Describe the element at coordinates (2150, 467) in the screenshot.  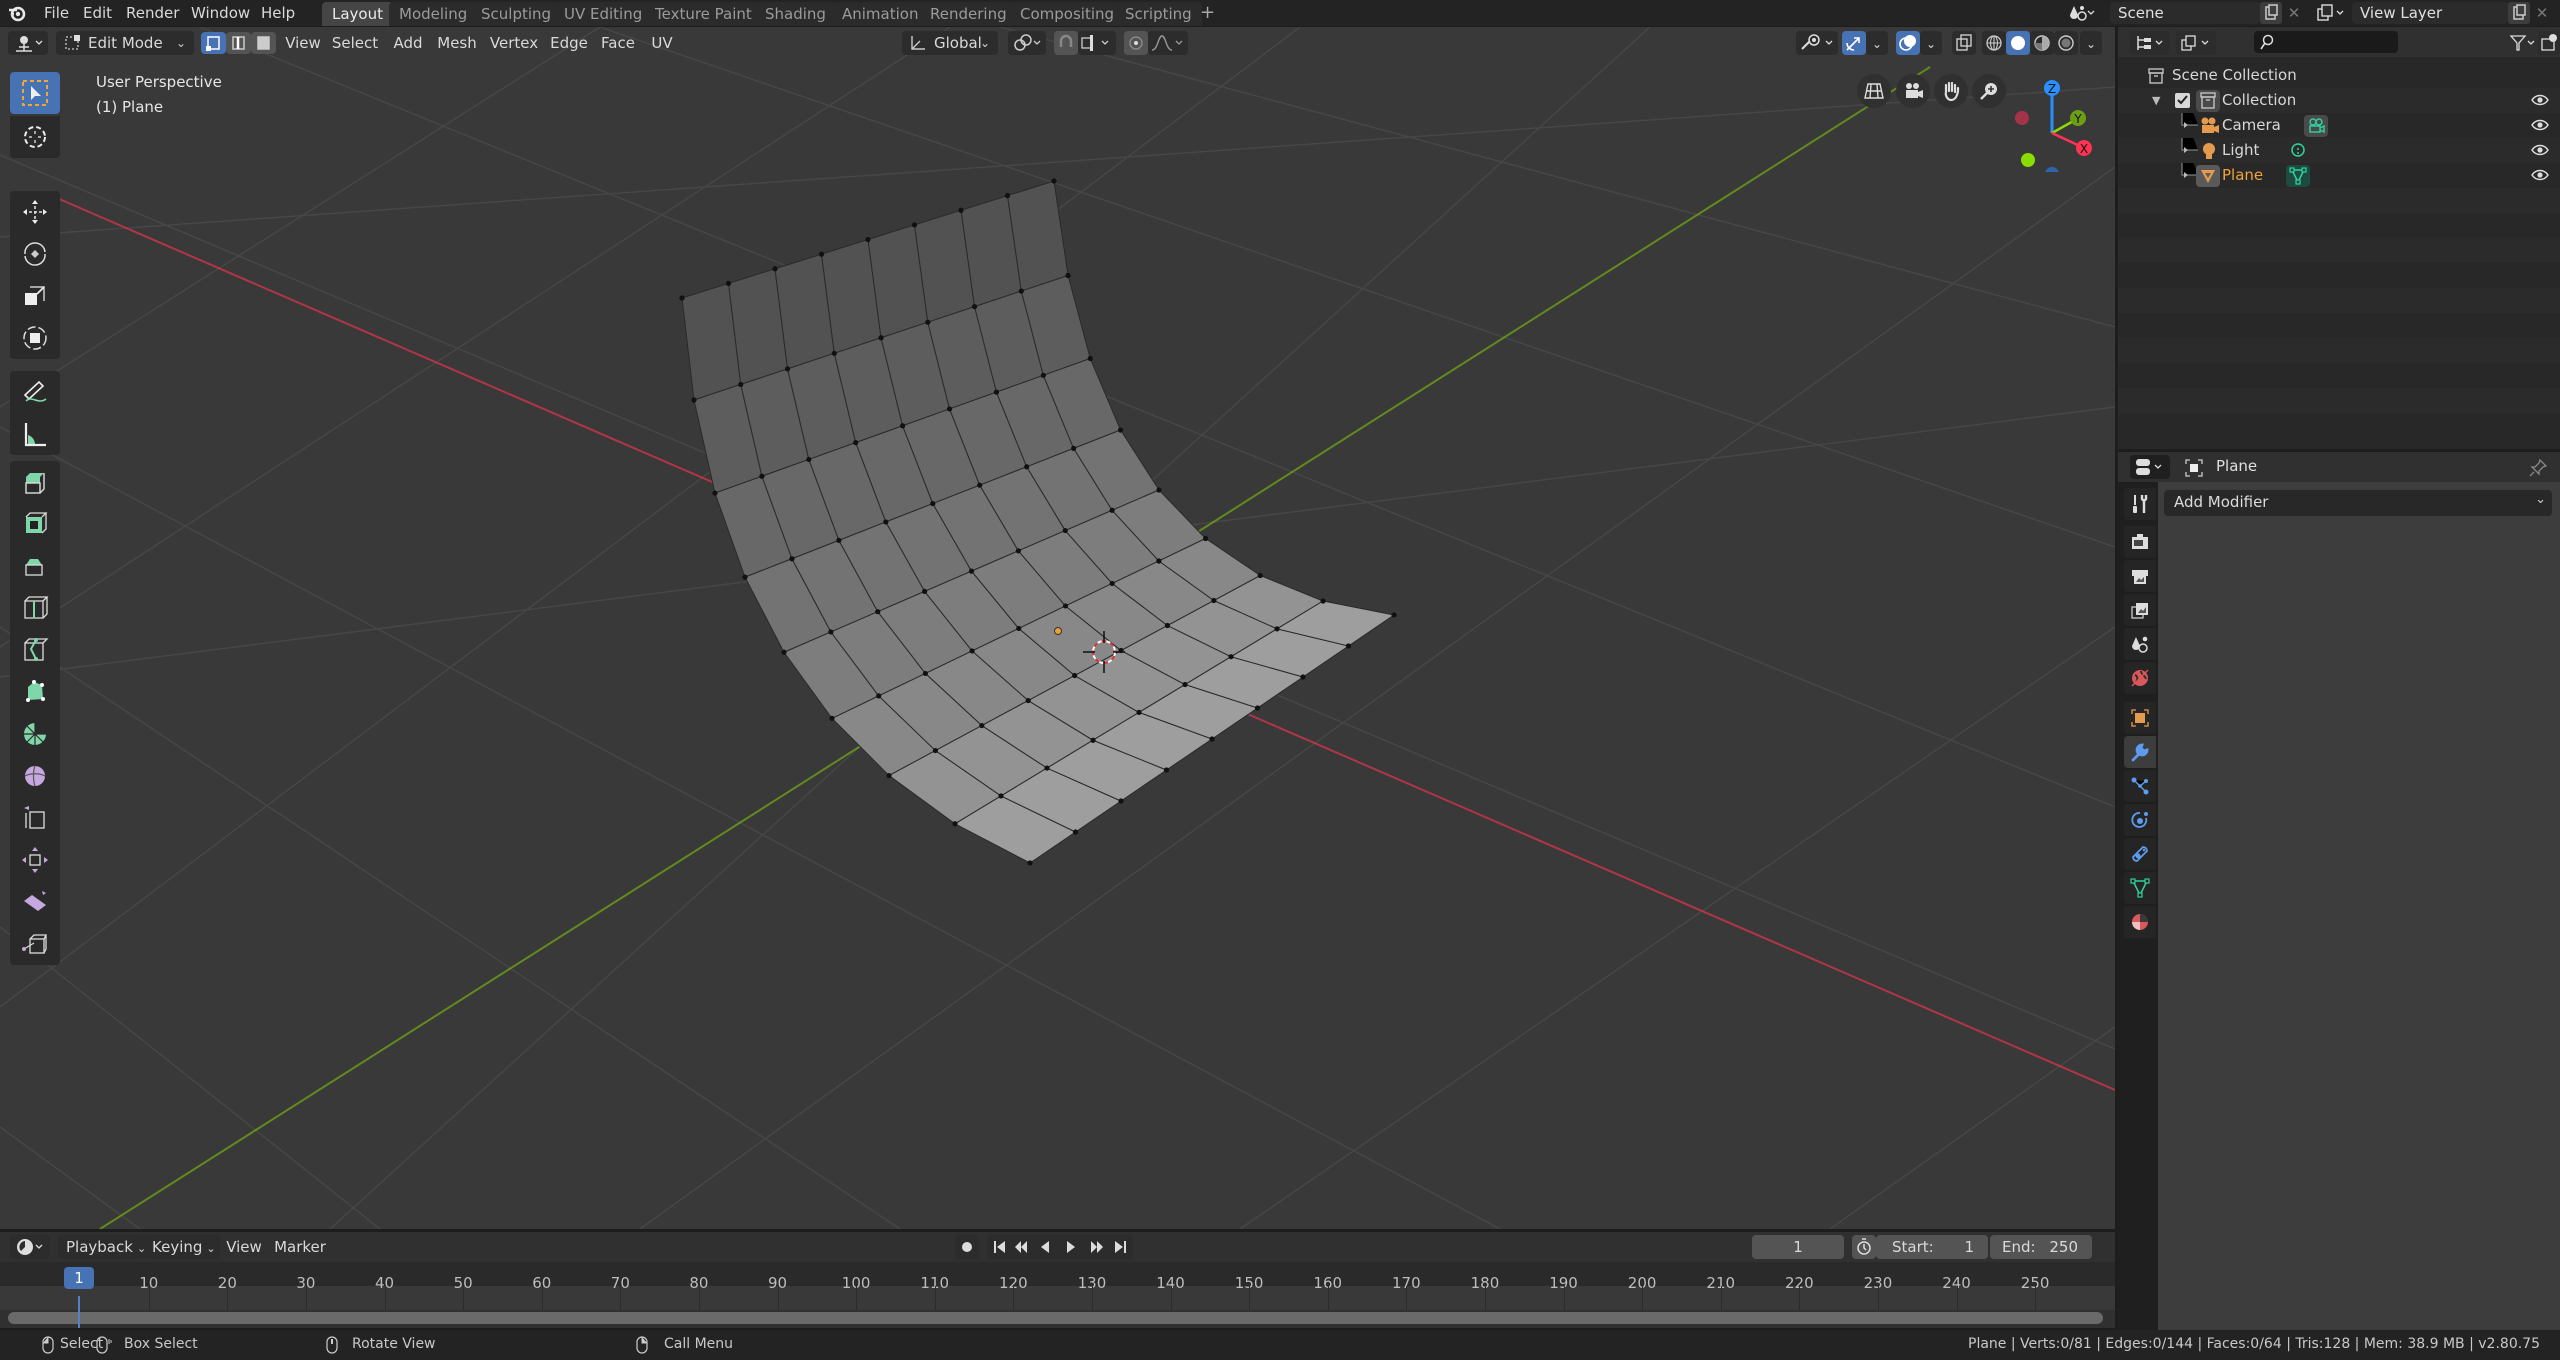
I see `properties-editor-type-icon` at that location.